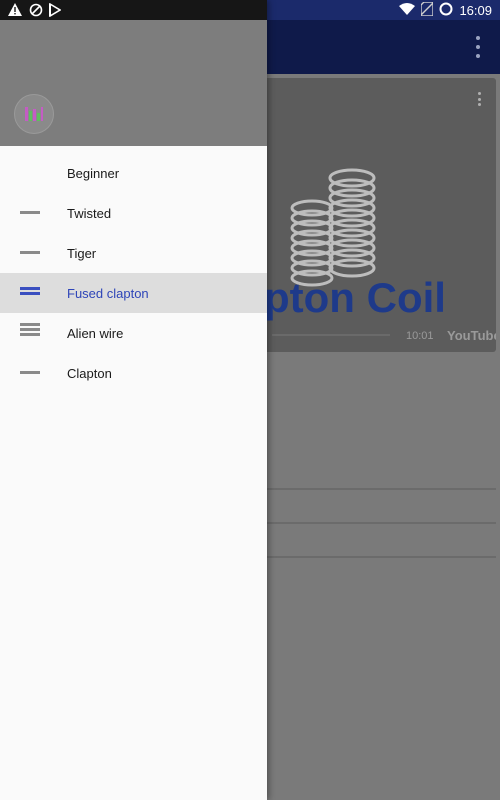 The image size is (500, 800). What do you see at coordinates (95, 333) in the screenshot?
I see `drawer-item-label: Alien wire` at bounding box center [95, 333].